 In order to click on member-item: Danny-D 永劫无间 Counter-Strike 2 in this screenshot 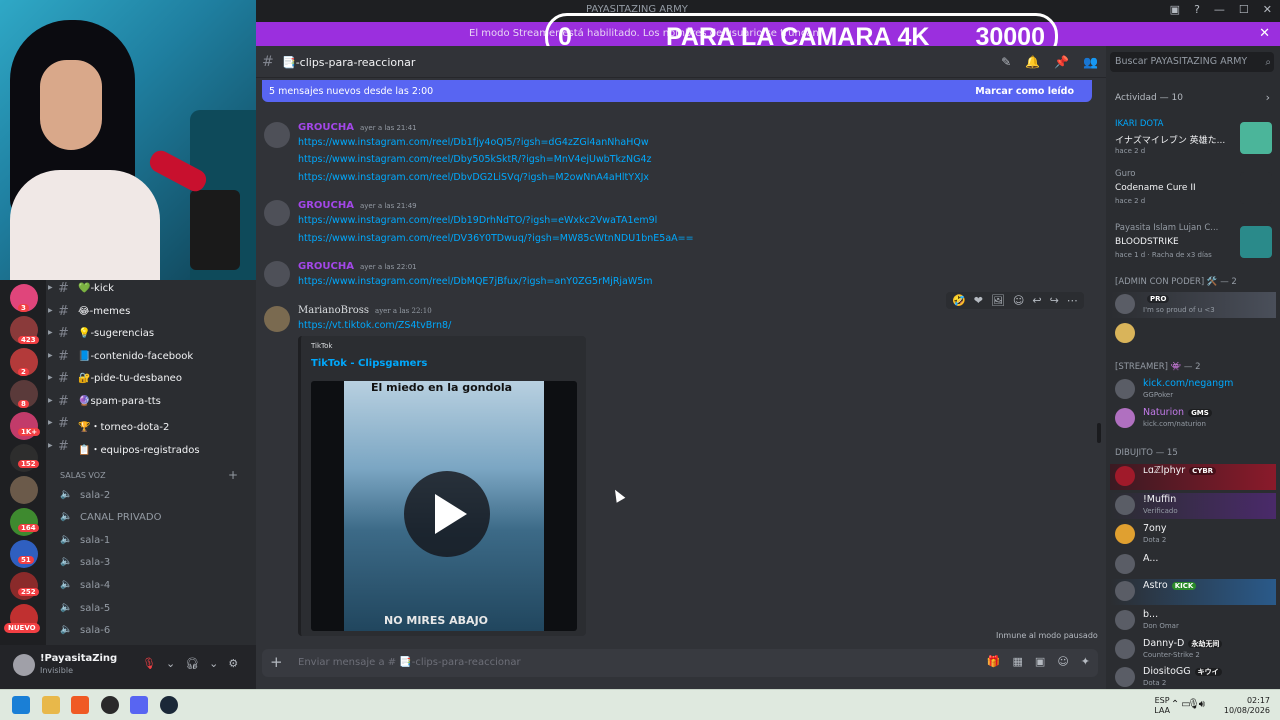, I will do `click(1193, 650)`.